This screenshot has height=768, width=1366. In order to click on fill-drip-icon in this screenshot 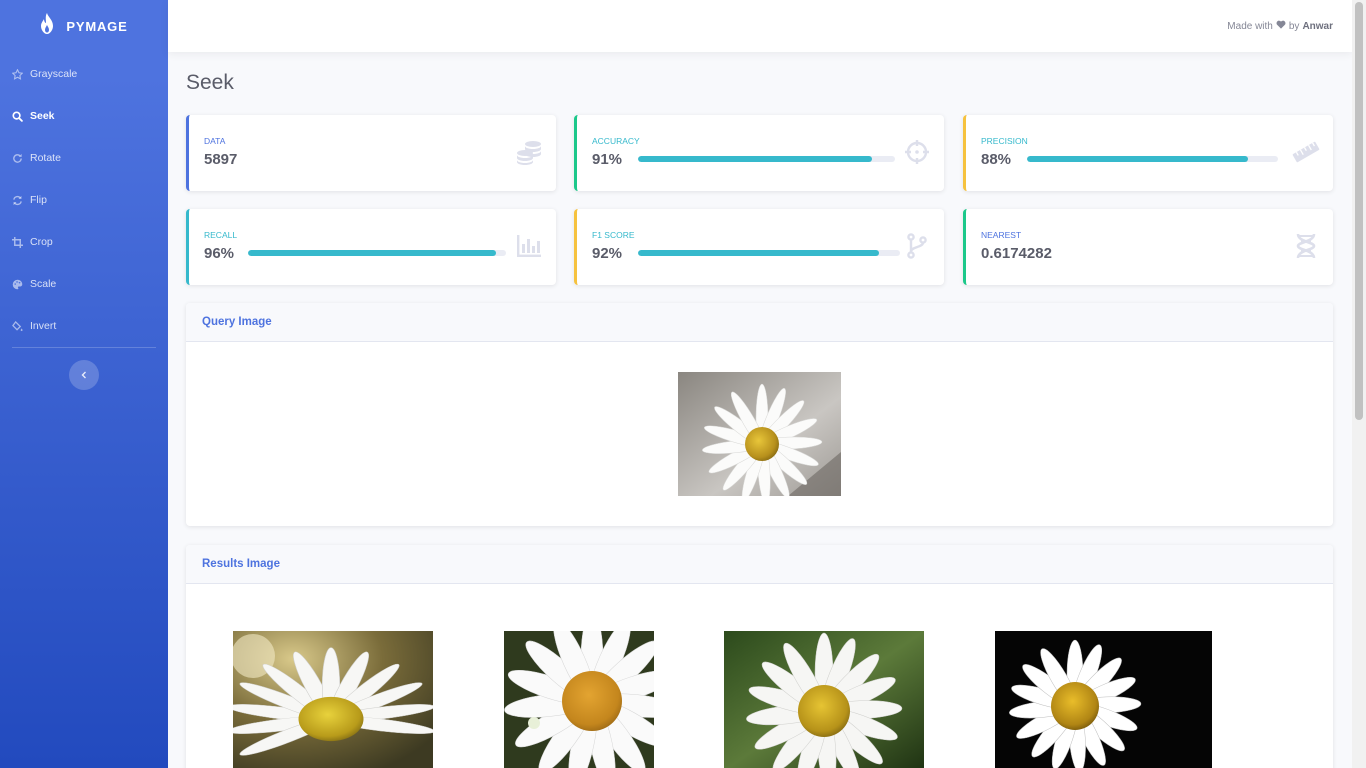, I will do `click(17, 326)`.